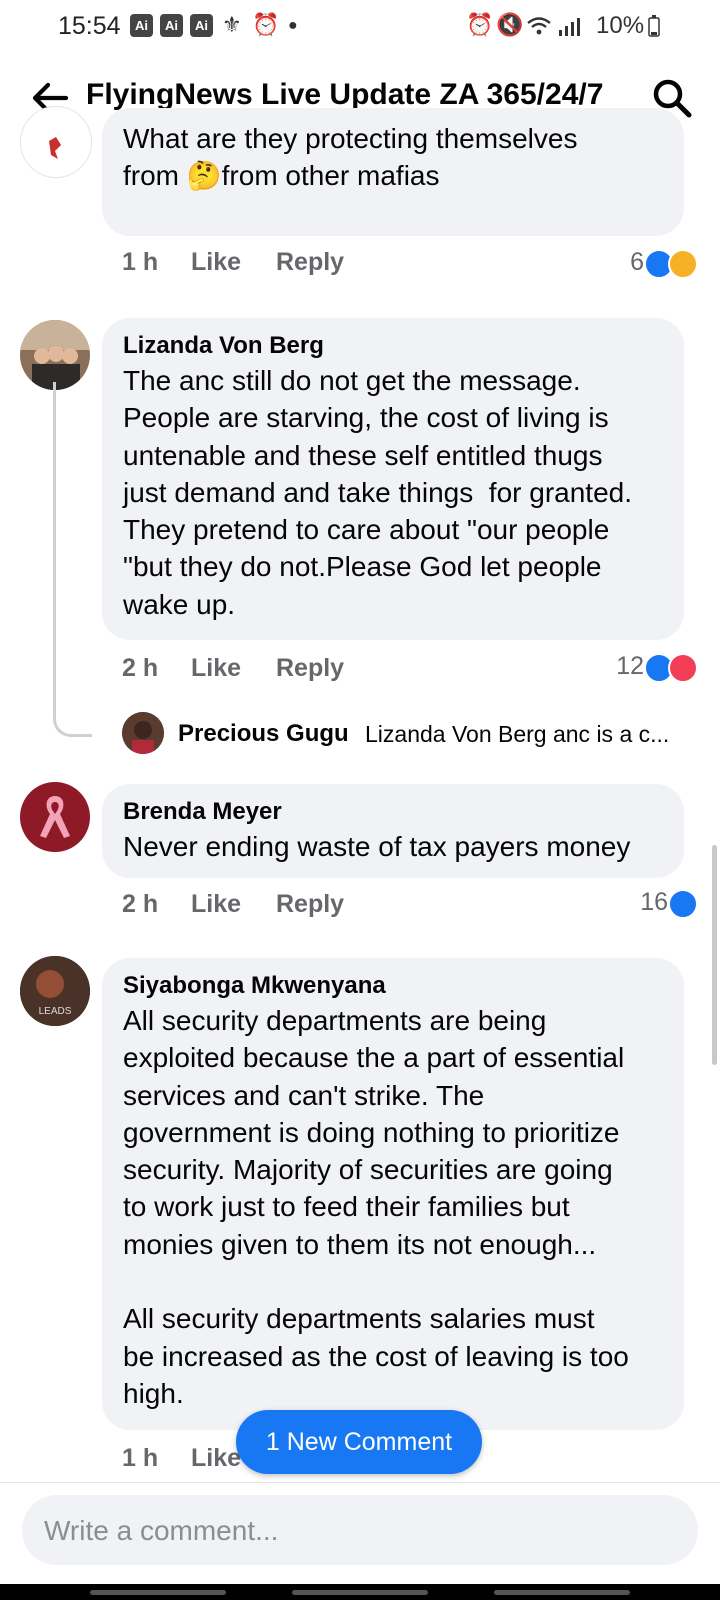  Describe the element at coordinates (393, 346) in the screenshot. I see `comment-author: Lizanda Von Berg` at that location.